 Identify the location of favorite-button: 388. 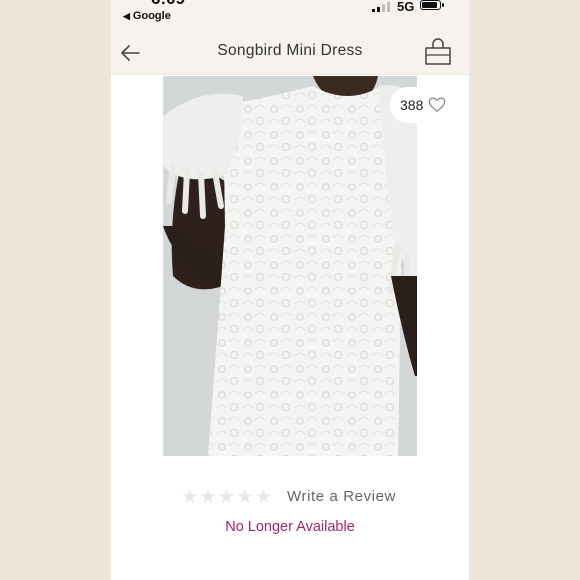
(429, 105).